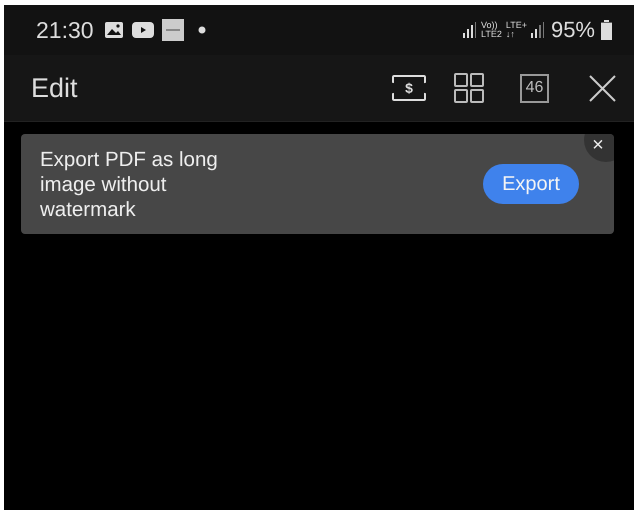  I want to click on dismiss-button: ×, so click(599, 148).